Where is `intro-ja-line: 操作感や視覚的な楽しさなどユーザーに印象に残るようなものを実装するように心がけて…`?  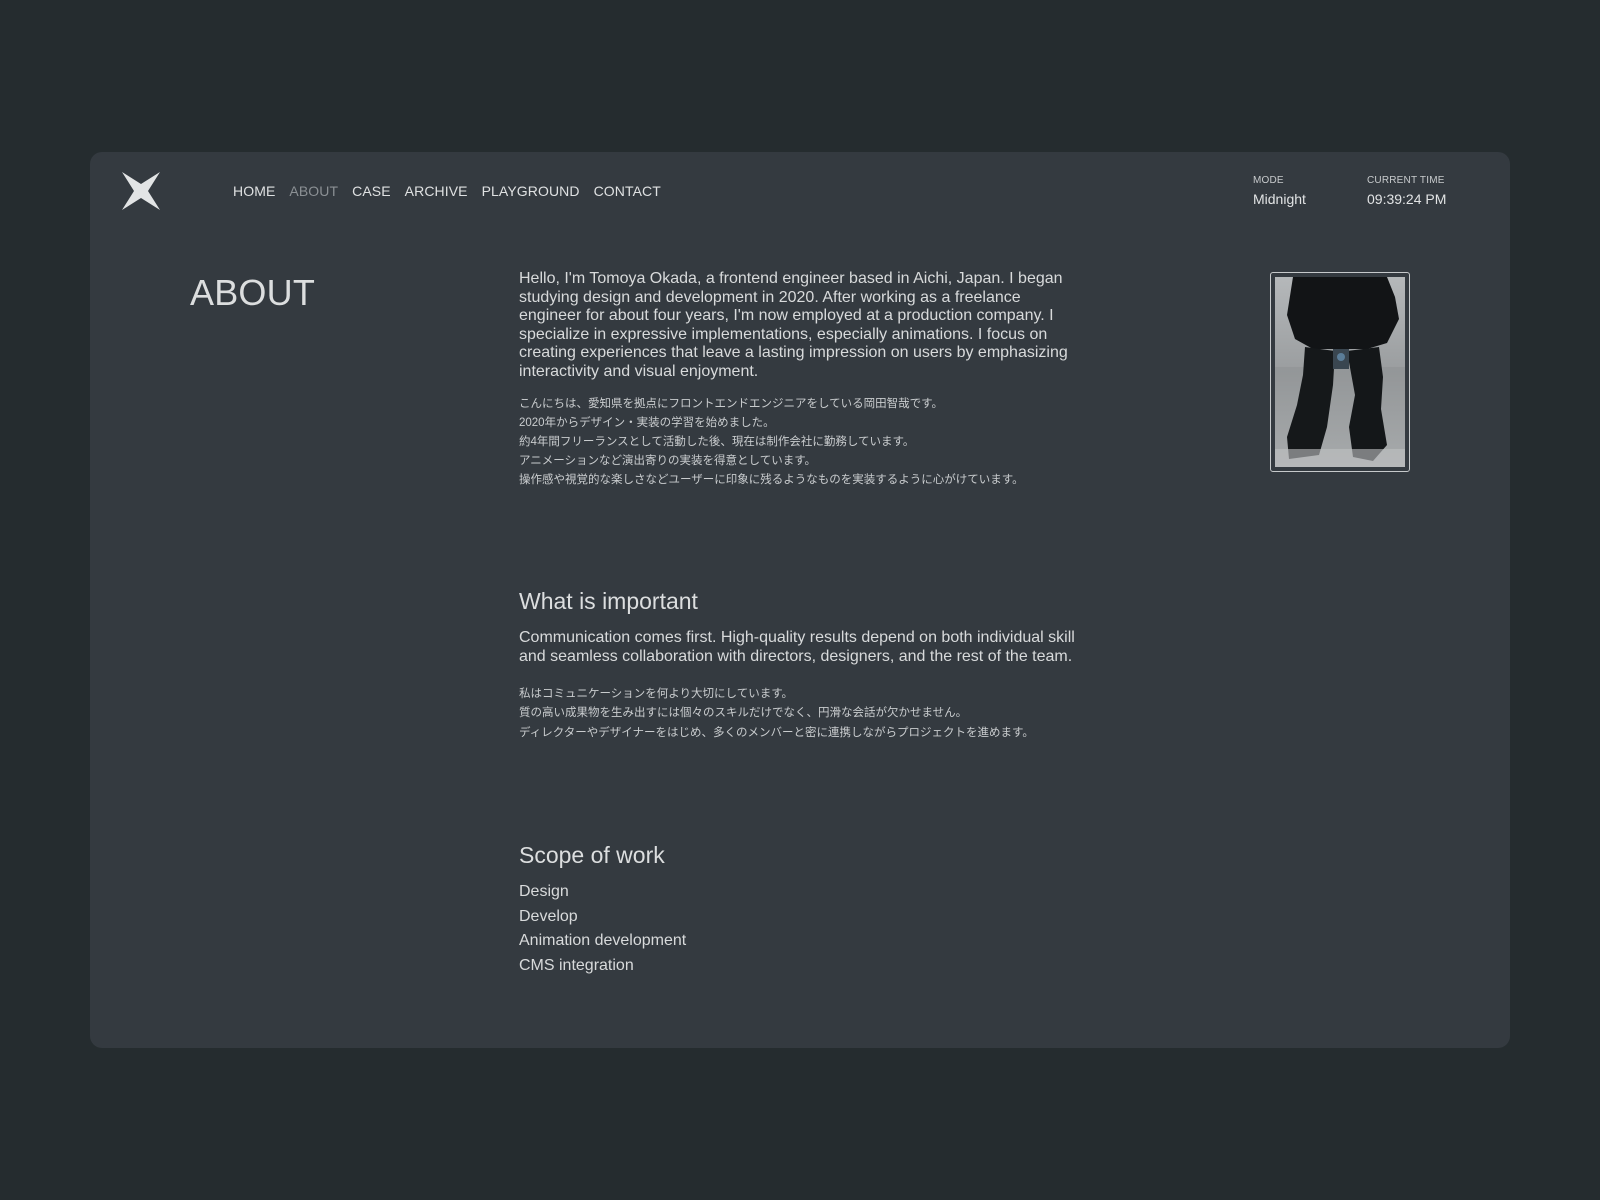 intro-ja-line: 操作感や視覚的な楽しさなどユーザーに印象に残るようなものを実装するように心がけて… is located at coordinates (771, 480).